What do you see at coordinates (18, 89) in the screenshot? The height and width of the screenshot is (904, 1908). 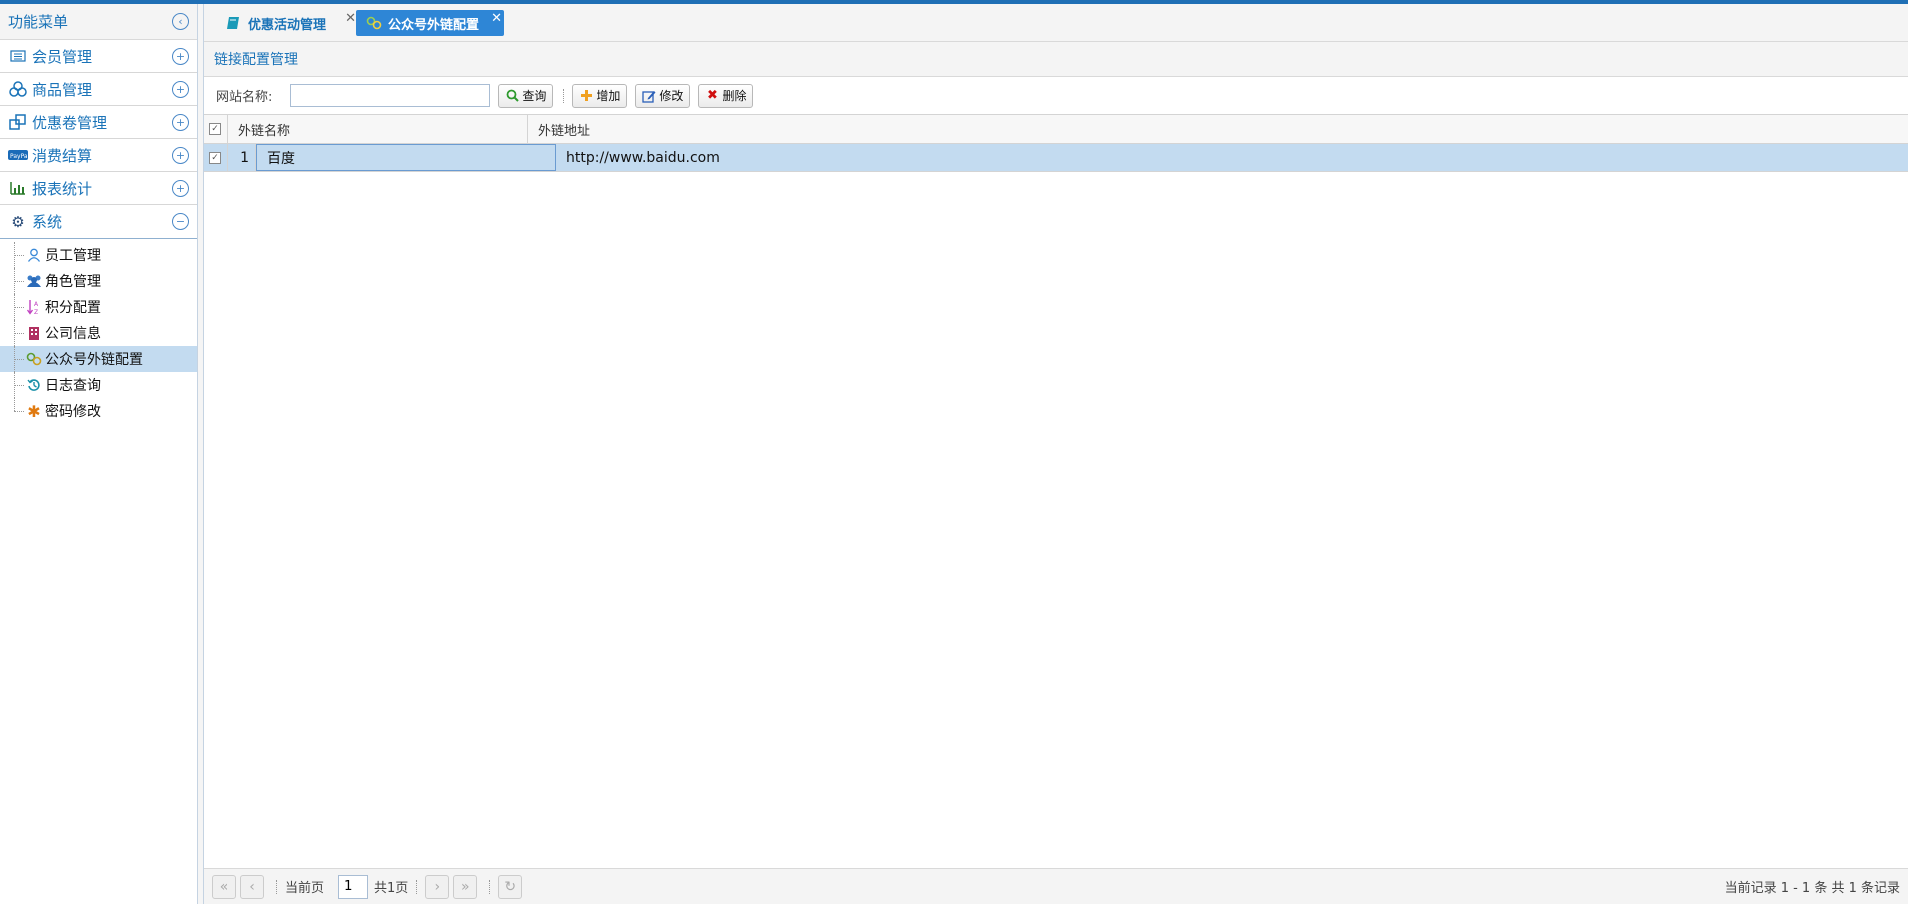 I see `products-icon` at bounding box center [18, 89].